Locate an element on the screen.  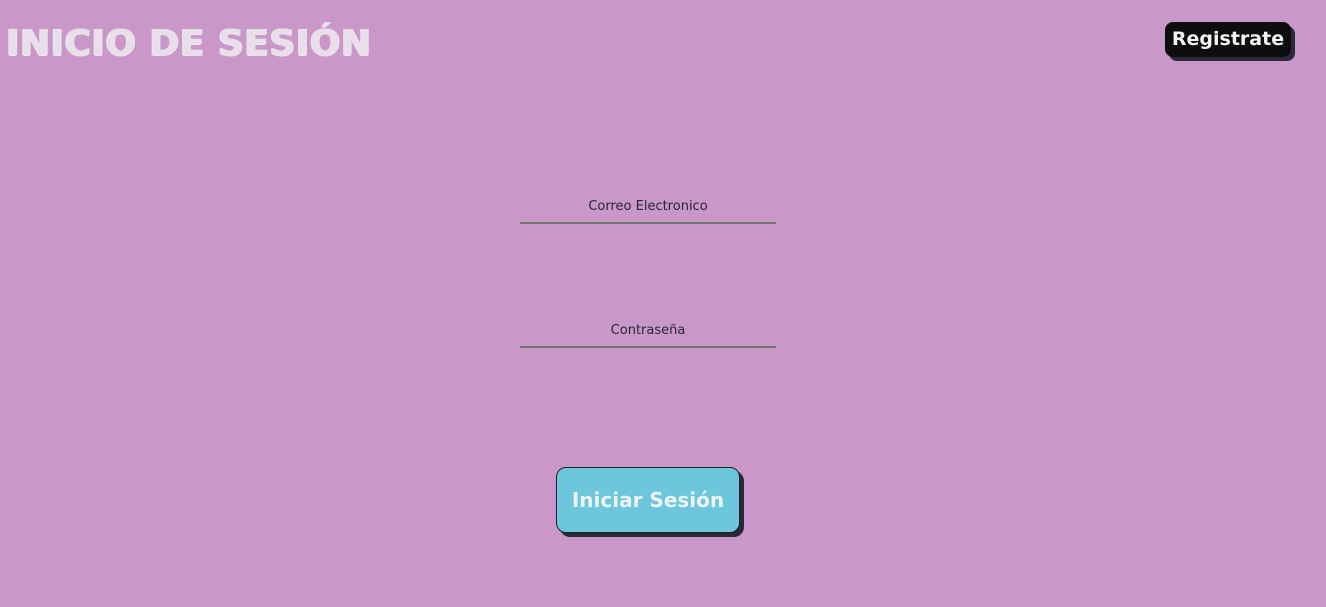
password-field is located at coordinates (648, 334).